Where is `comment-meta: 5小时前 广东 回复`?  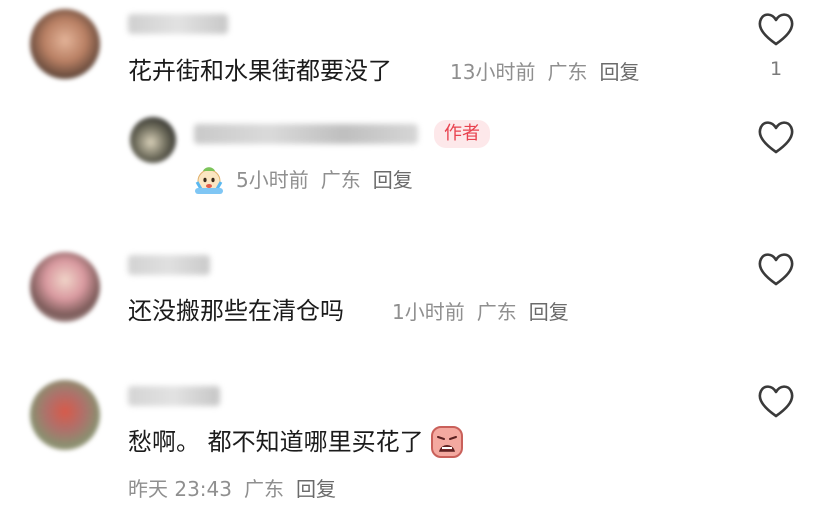 comment-meta: 5小时前 广东 回复 is located at coordinates (330, 180).